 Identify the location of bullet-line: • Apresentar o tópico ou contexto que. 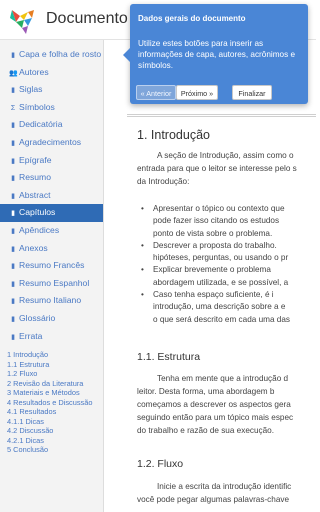
(215, 209).